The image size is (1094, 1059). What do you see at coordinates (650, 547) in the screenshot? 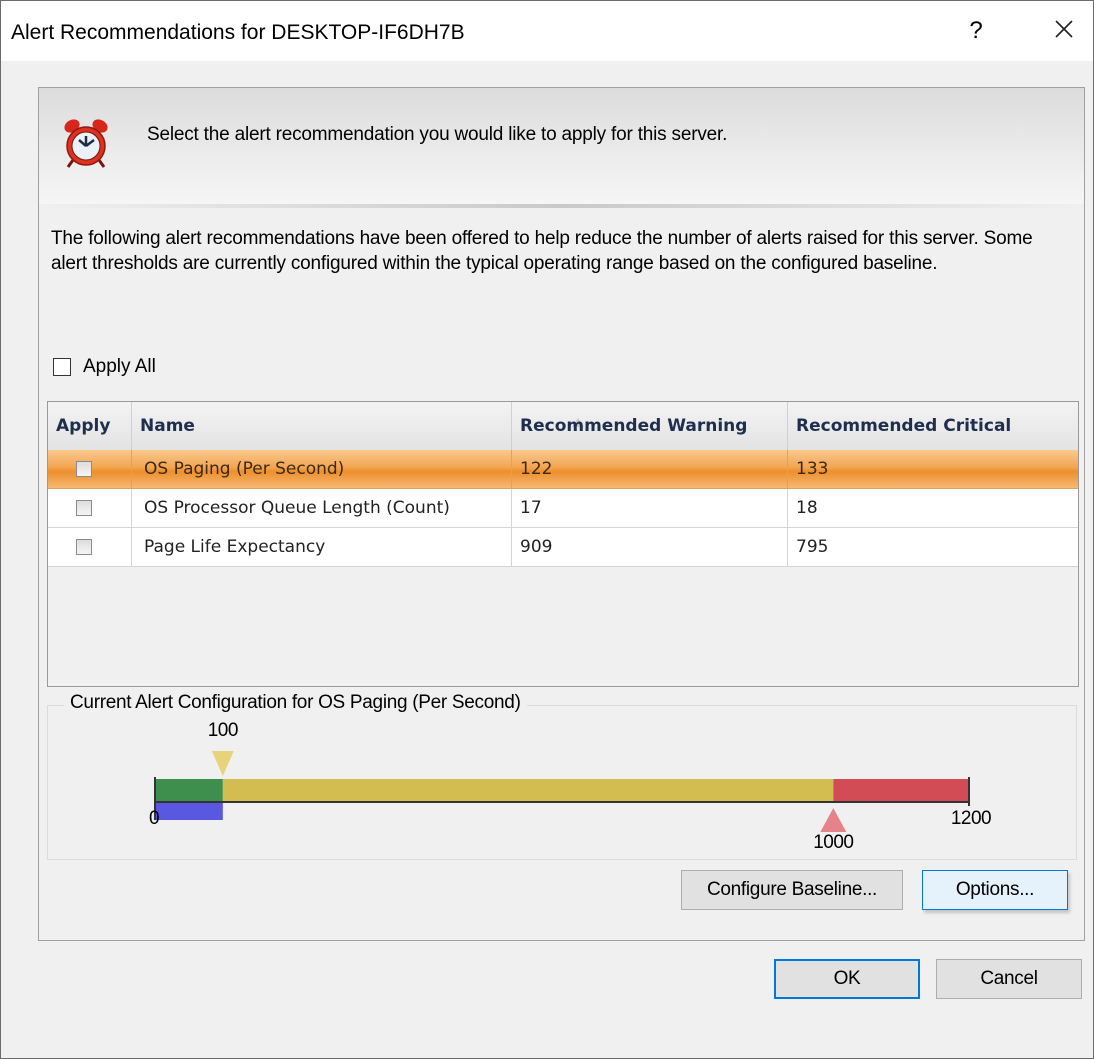
I see `warning-cell: 909` at bounding box center [650, 547].